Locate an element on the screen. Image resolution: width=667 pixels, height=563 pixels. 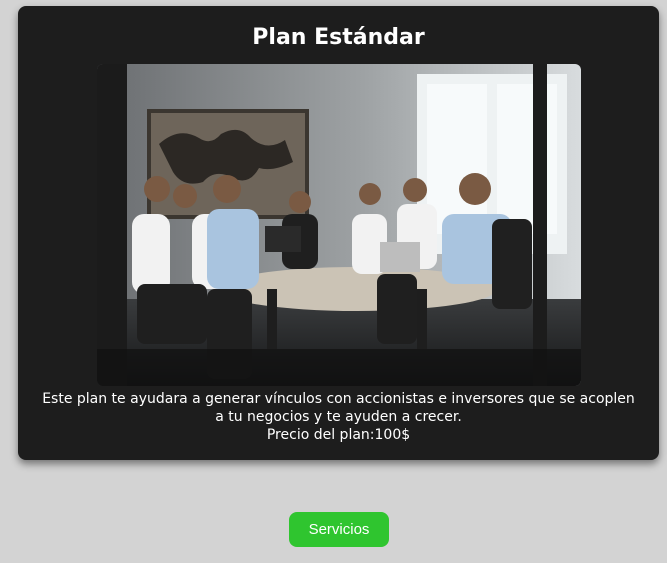
plan-price: Precio del plan:100$ is located at coordinates (338, 435).